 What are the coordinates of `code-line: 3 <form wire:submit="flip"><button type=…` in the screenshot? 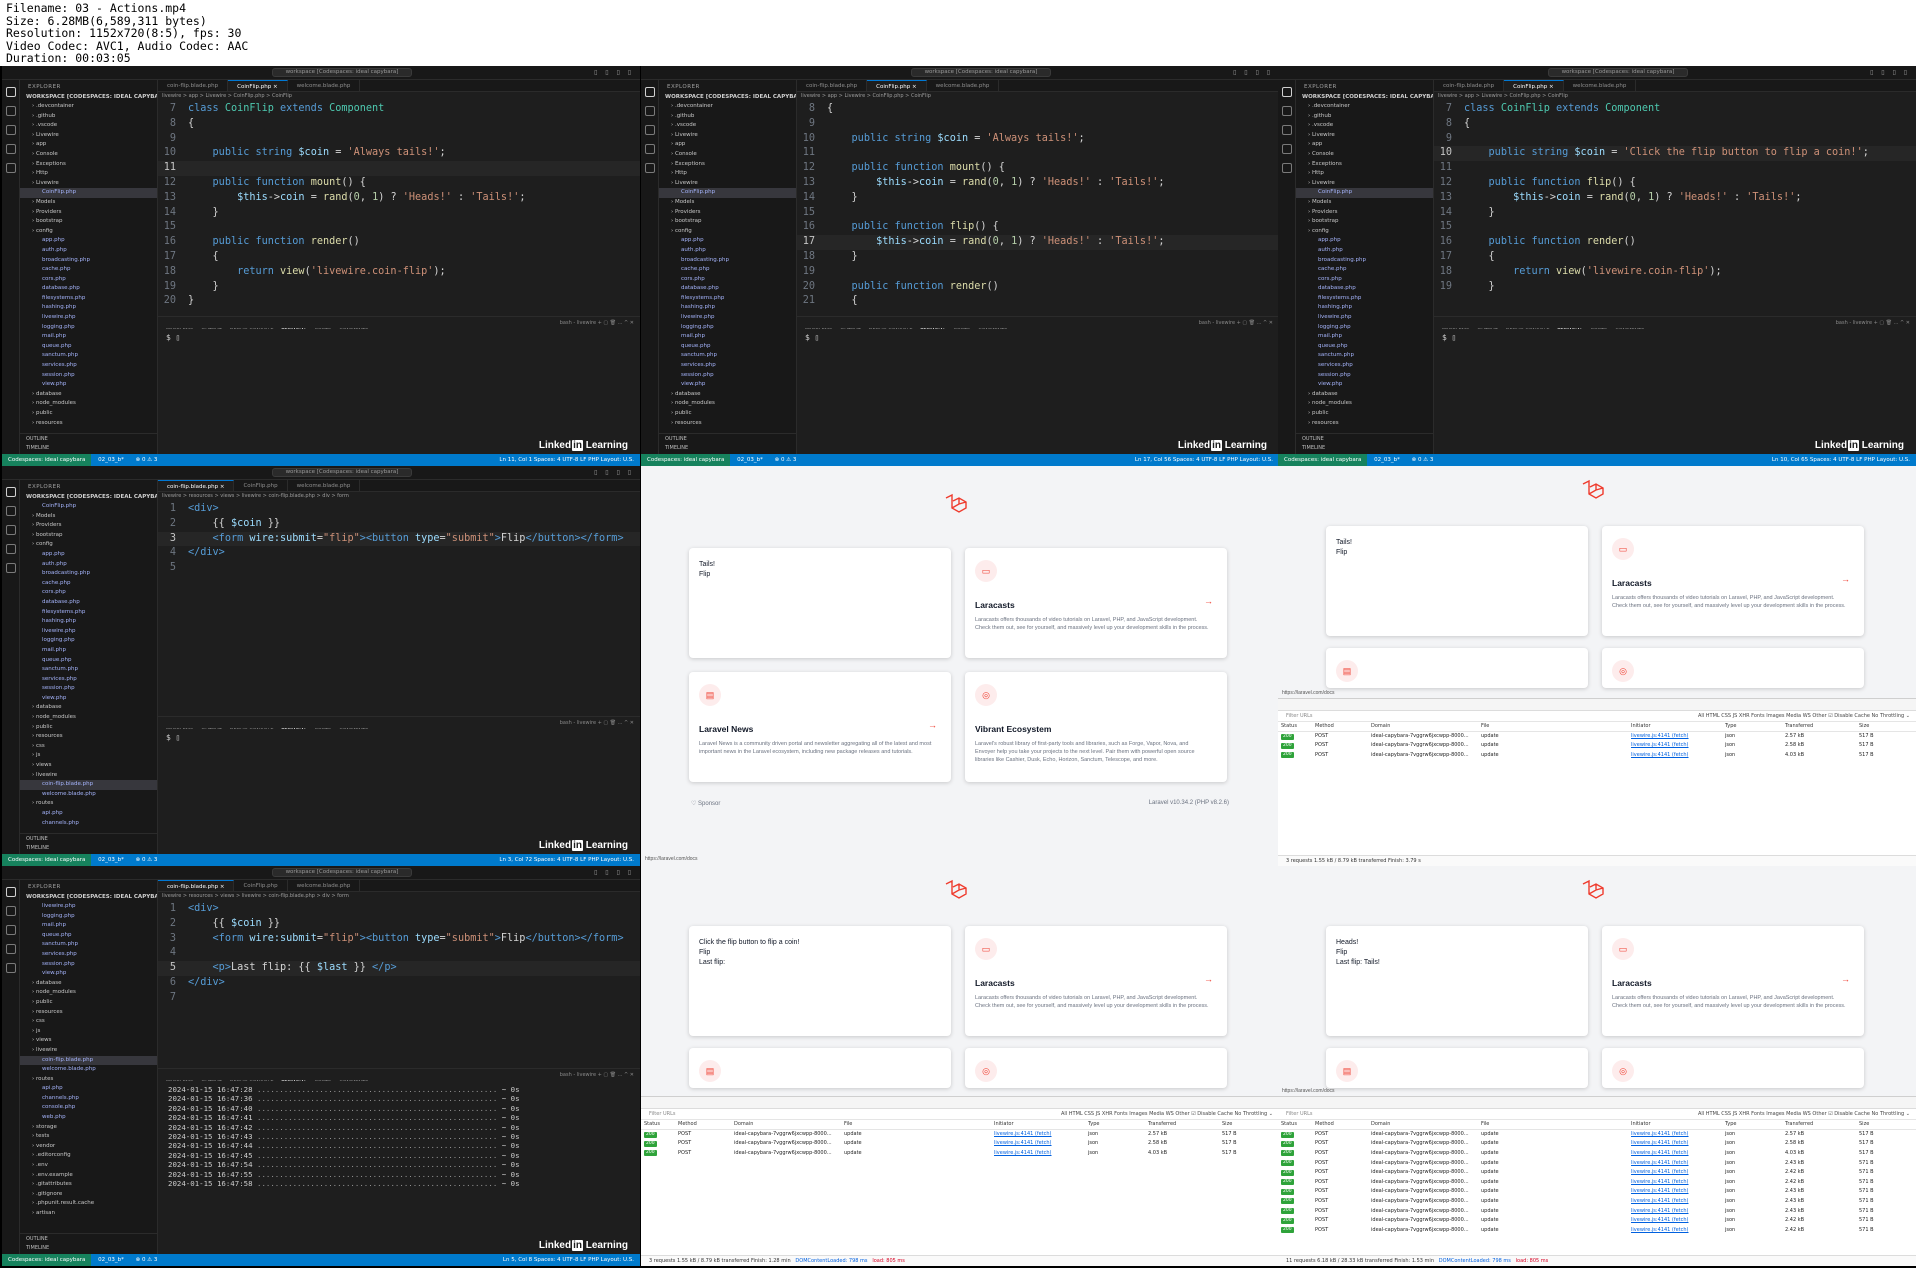 It's located at (399, 539).